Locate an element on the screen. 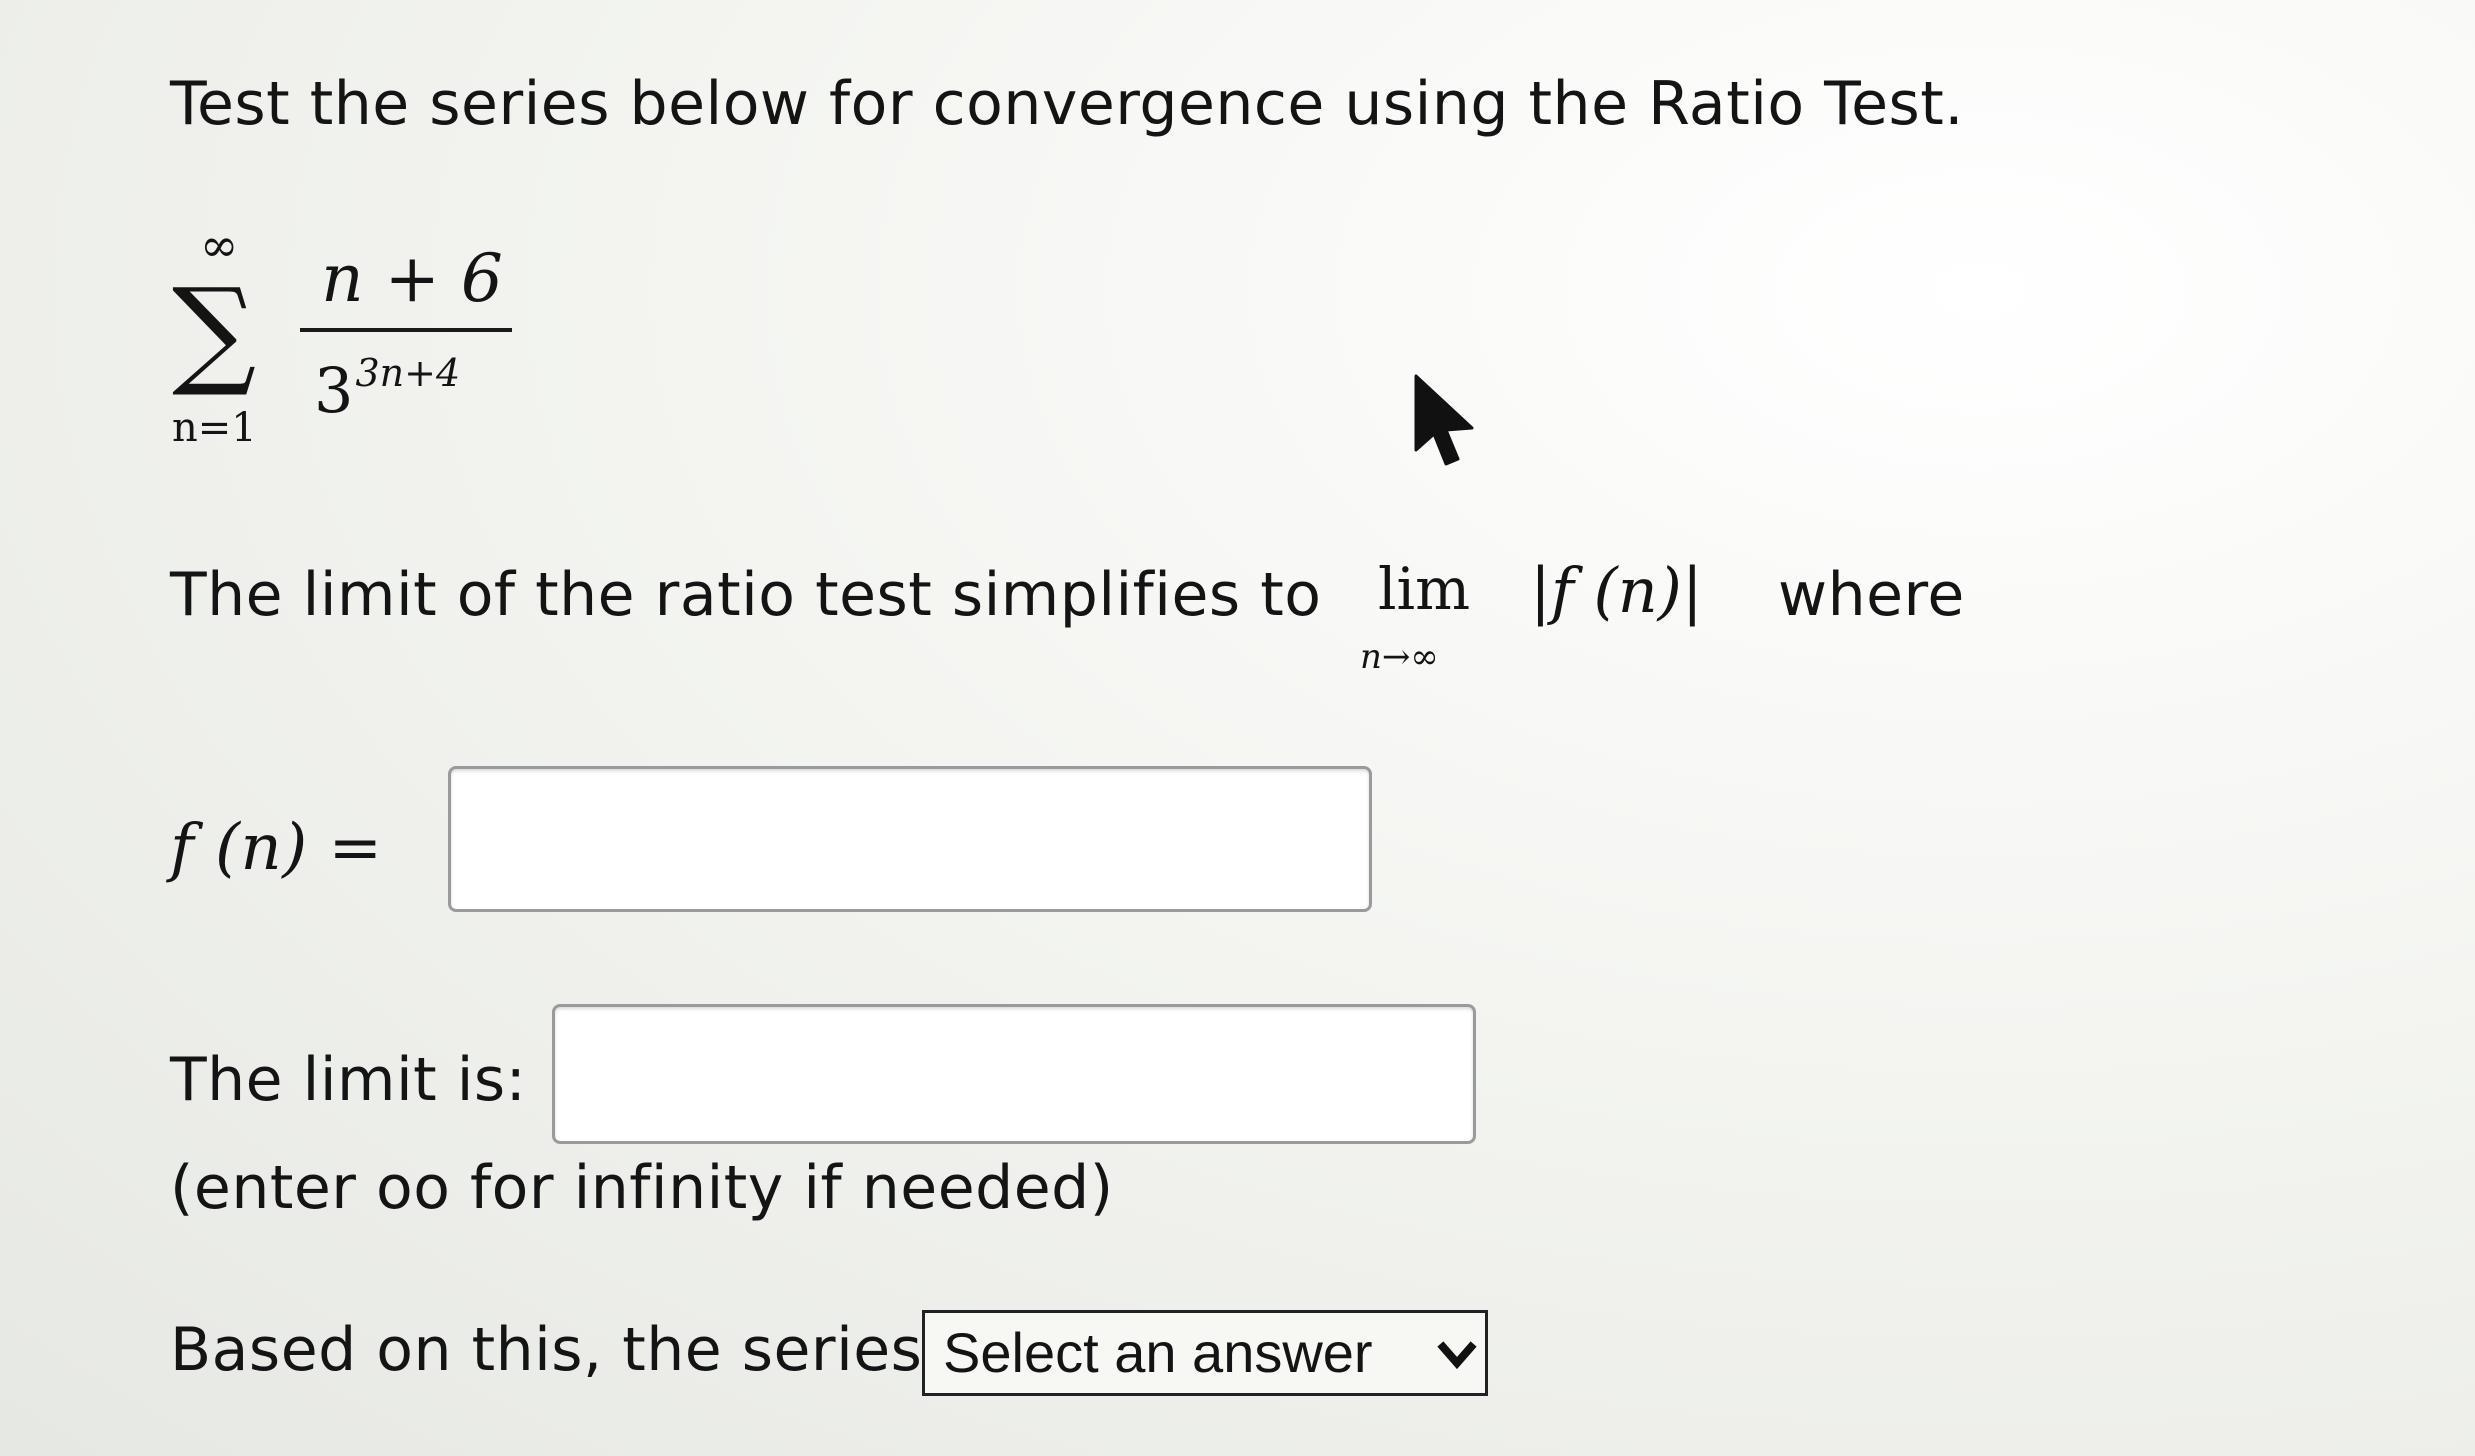 The width and height of the screenshot is (2475, 1456). limit-input is located at coordinates (1014, 1074).